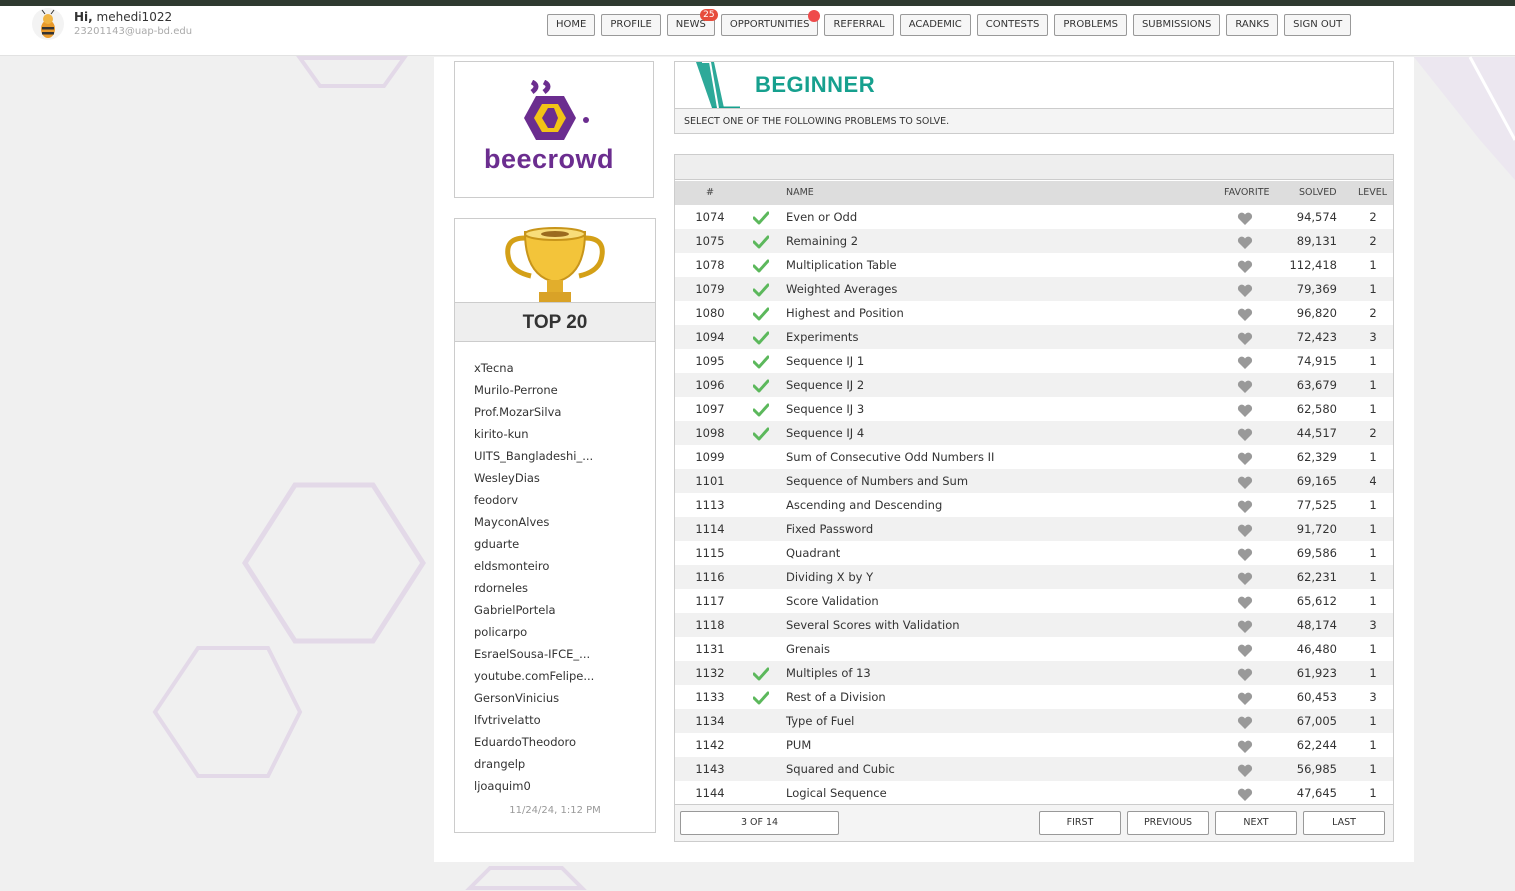 Image resolution: width=1515 pixels, height=891 pixels. I want to click on problem-name-link: Ascending and Descending, so click(864, 505).